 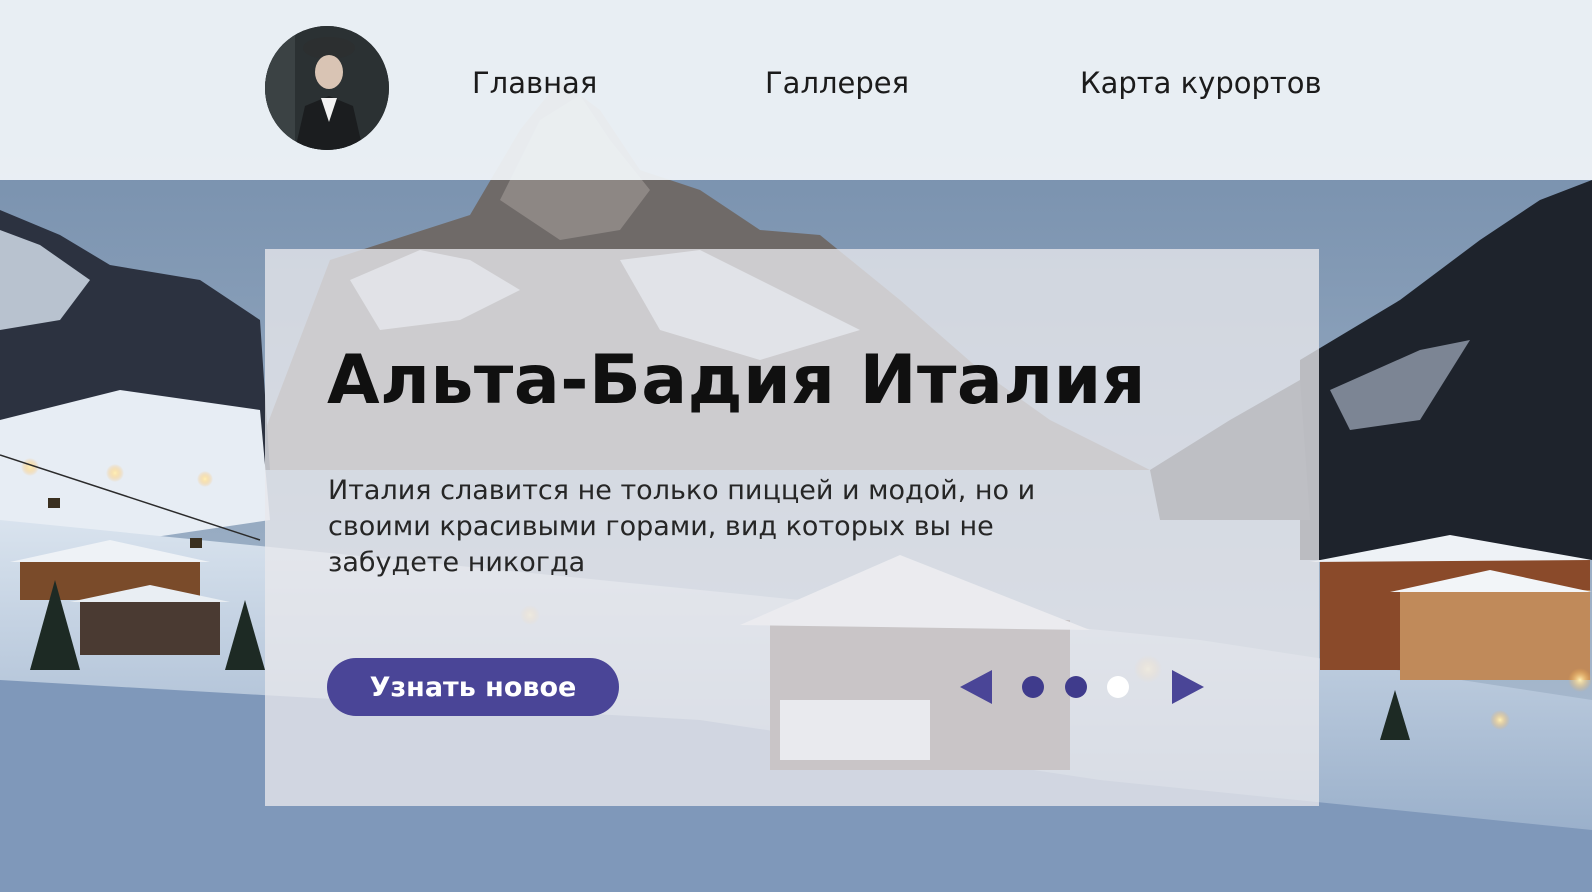 I want to click on slider-dot-active, so click(x=1118, y=687).